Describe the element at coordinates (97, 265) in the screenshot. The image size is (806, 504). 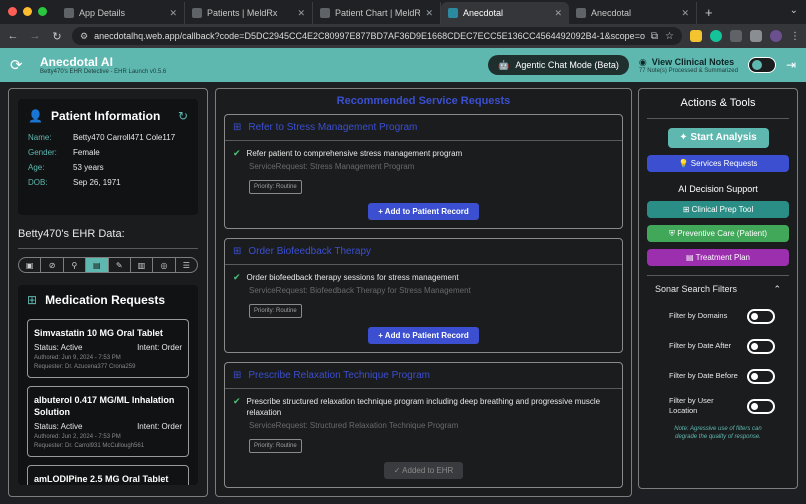
I see `medications-icon: ▤` at that location.